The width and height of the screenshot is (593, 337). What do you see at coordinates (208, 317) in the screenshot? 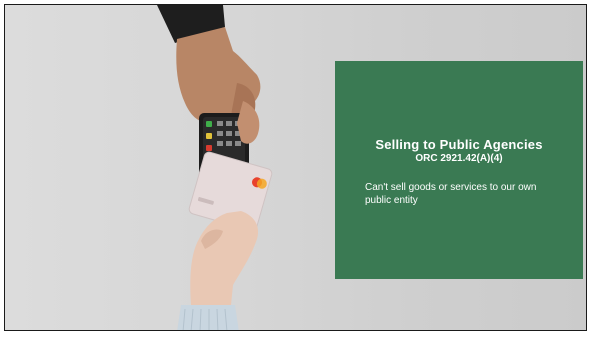
I see `sleeve-bottom` at bounding box center [208, 317].